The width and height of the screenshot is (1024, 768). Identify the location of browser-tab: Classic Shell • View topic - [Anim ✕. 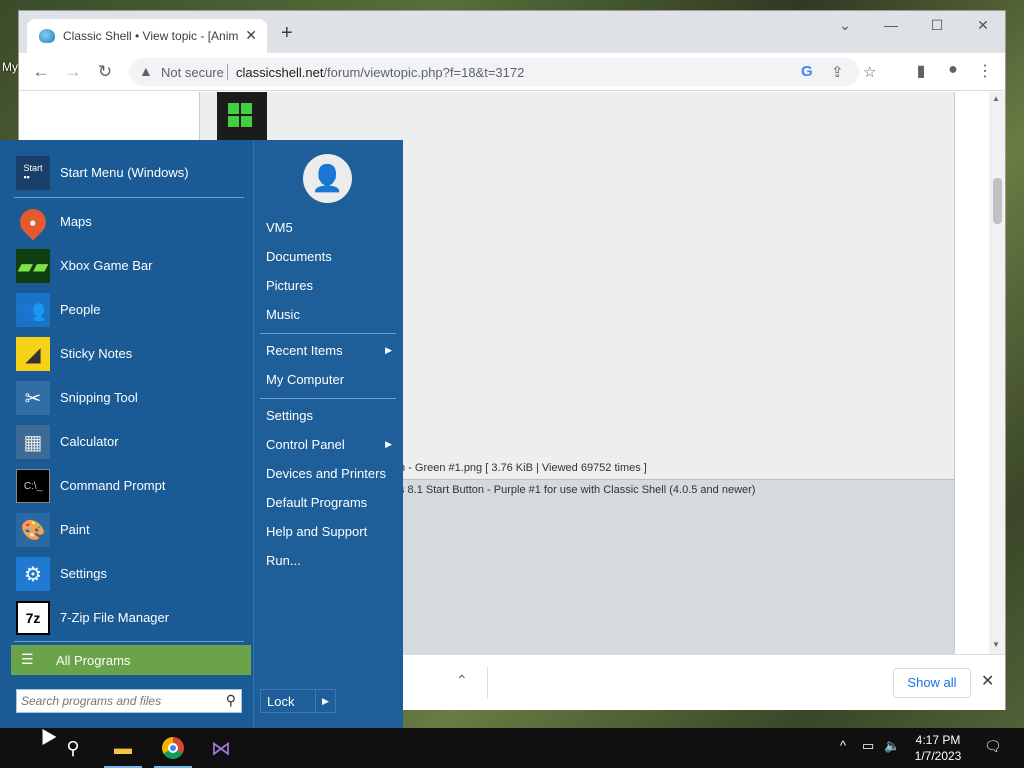
(147, 36).